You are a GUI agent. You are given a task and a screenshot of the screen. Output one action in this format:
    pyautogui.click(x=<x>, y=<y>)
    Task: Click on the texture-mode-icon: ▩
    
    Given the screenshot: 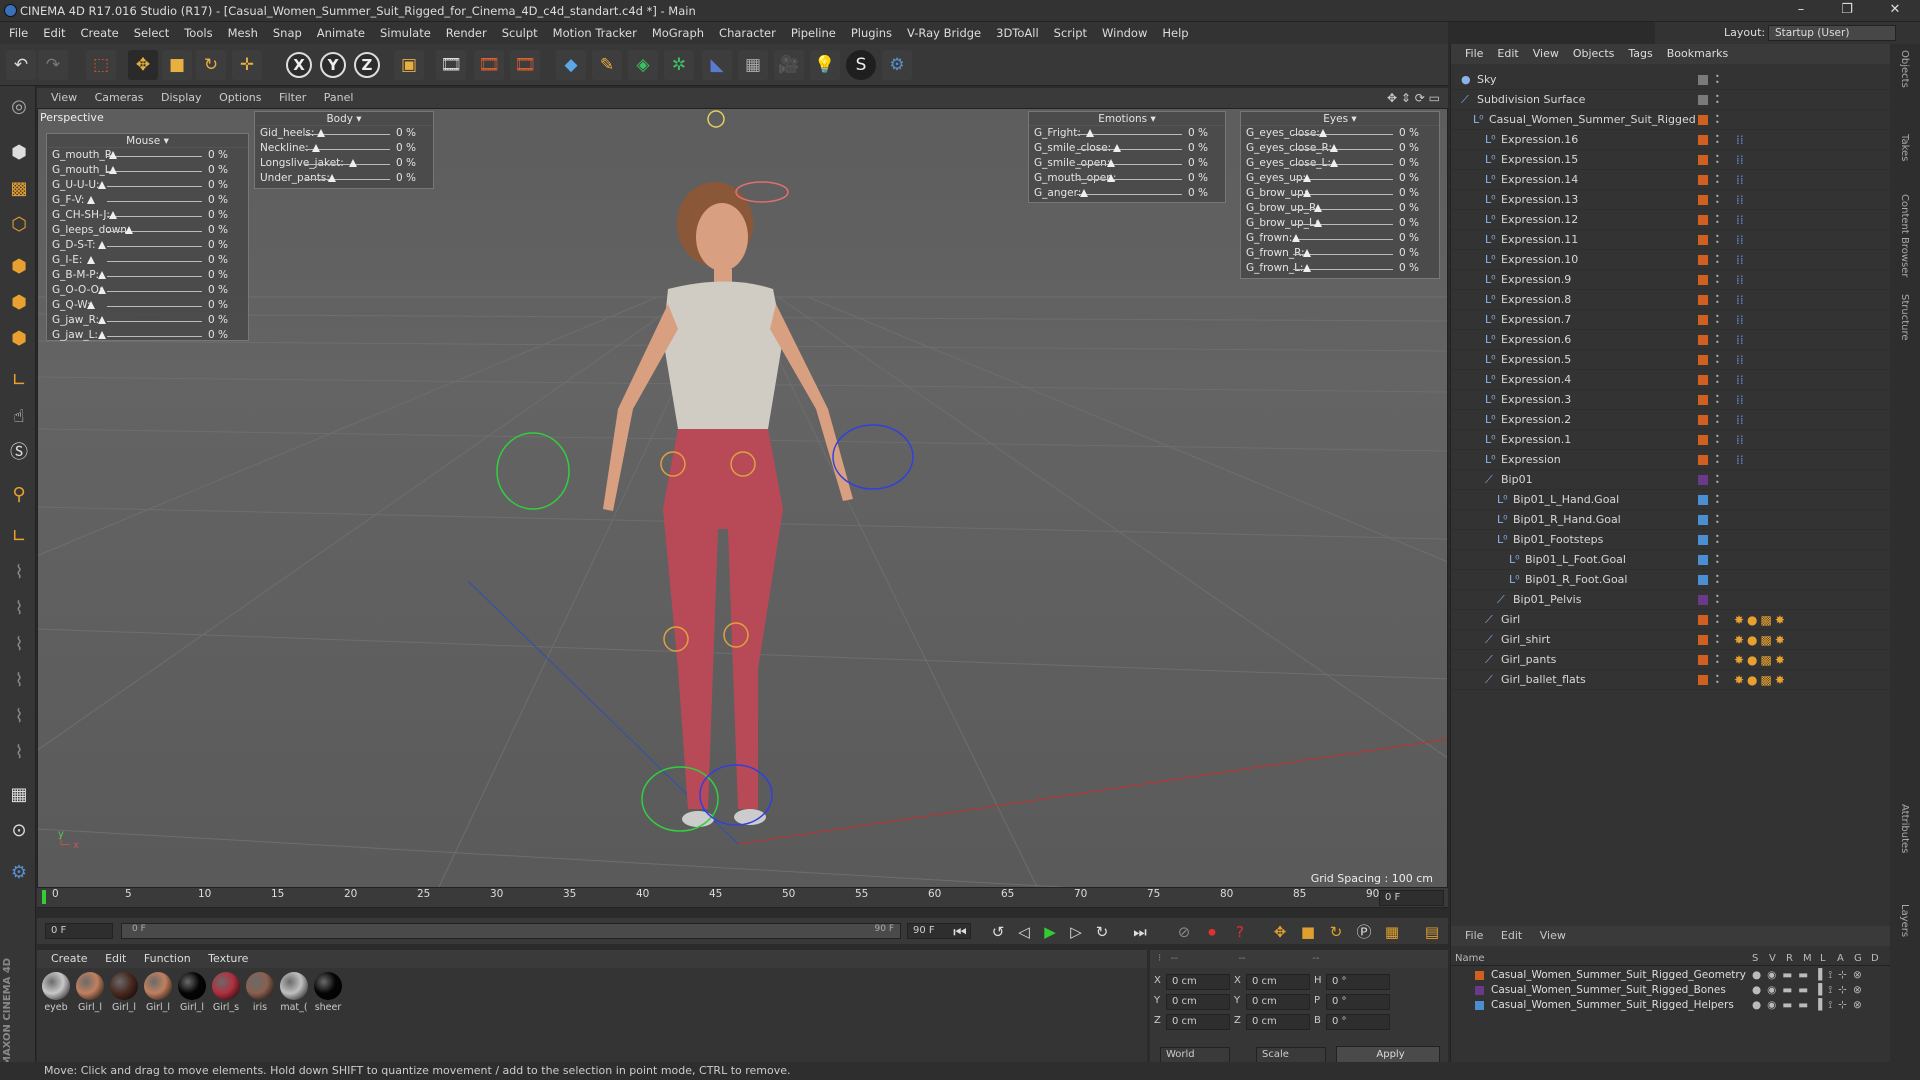 What is the action you would take?
    pyautogui.click(x=19, y=189)
    